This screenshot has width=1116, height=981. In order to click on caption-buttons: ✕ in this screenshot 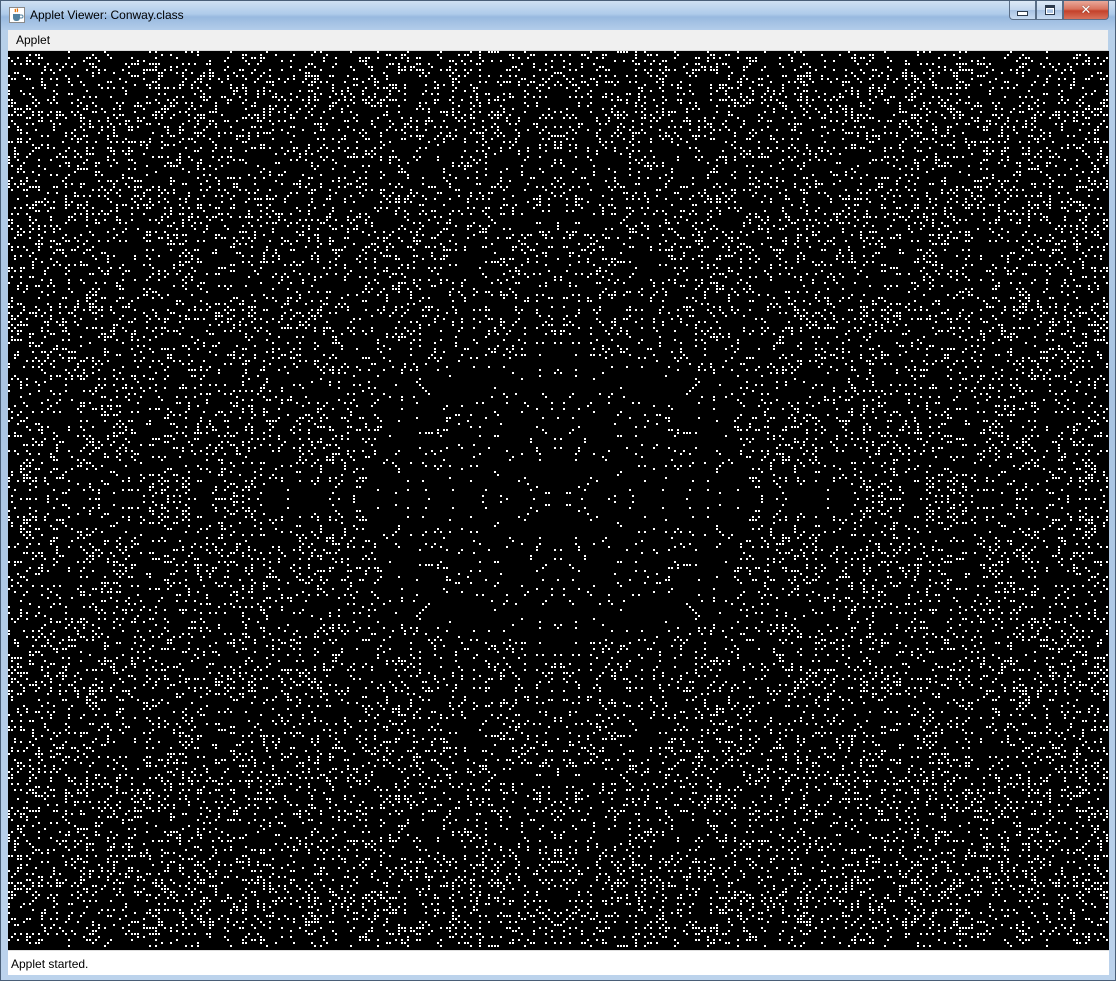, I will do `click(1059, 10)`.